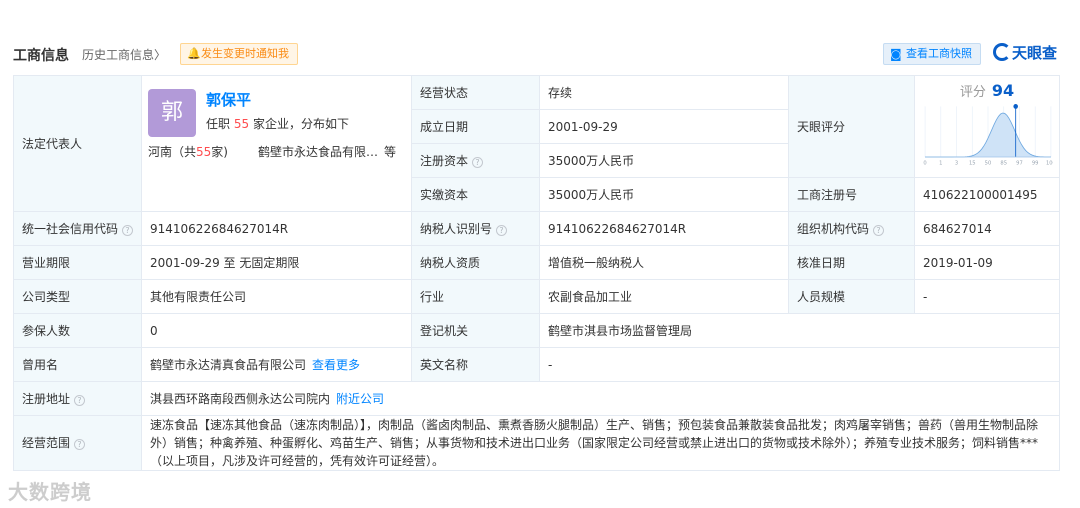  I want to click on score-tick-label: 15, so click(972, 164).